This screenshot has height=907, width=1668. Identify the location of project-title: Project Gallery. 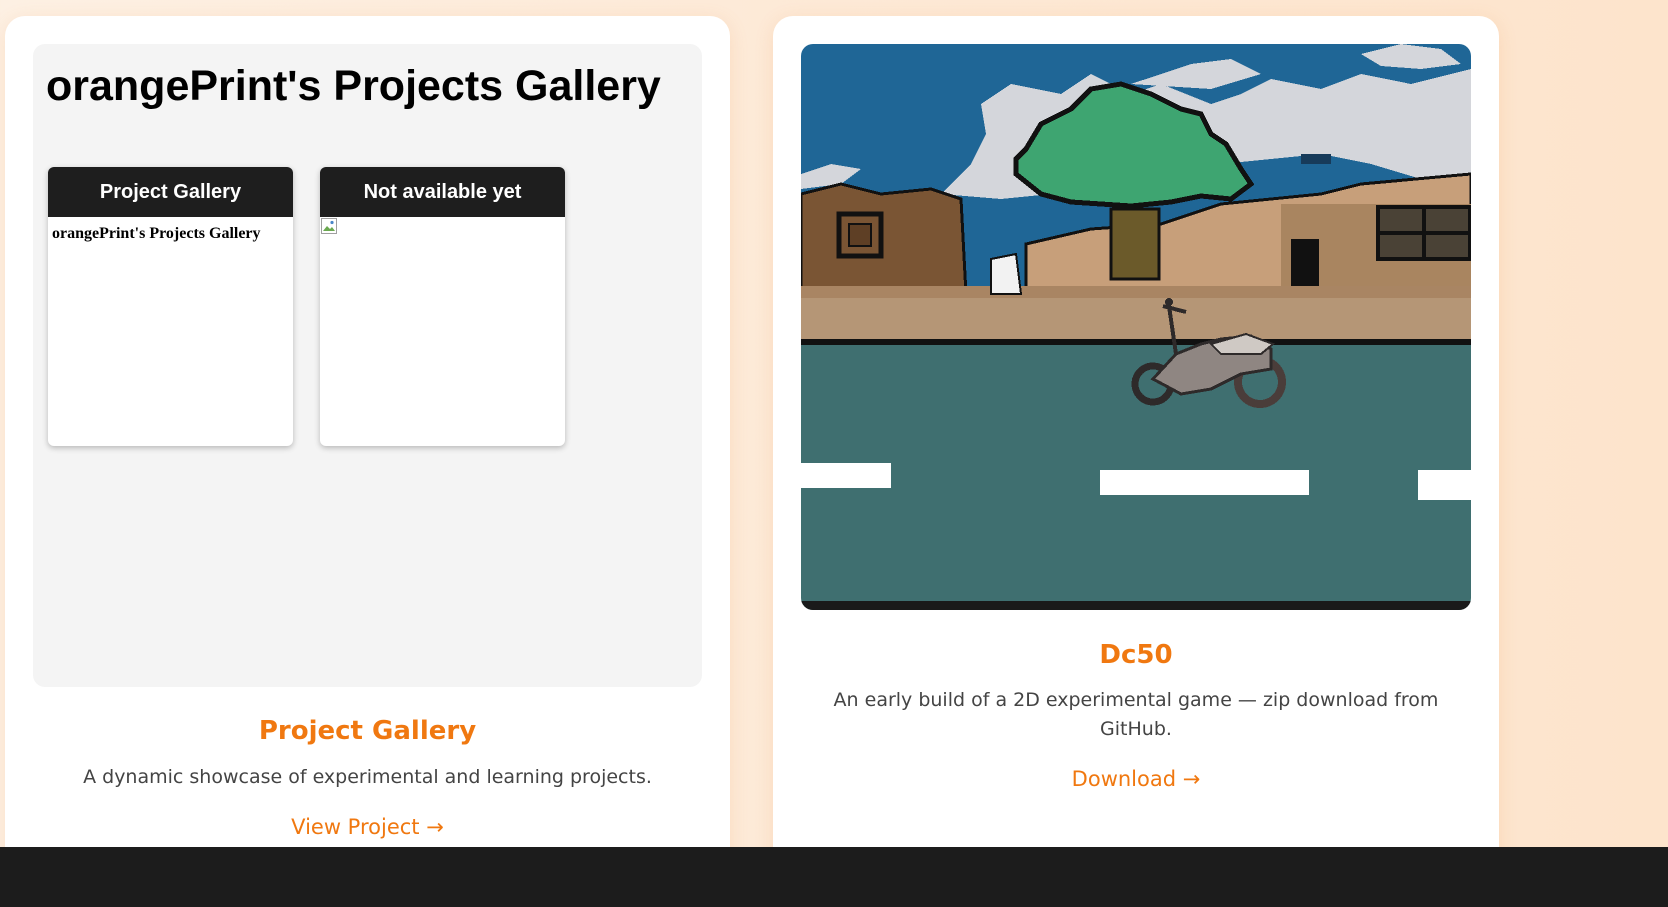
(367, 731).